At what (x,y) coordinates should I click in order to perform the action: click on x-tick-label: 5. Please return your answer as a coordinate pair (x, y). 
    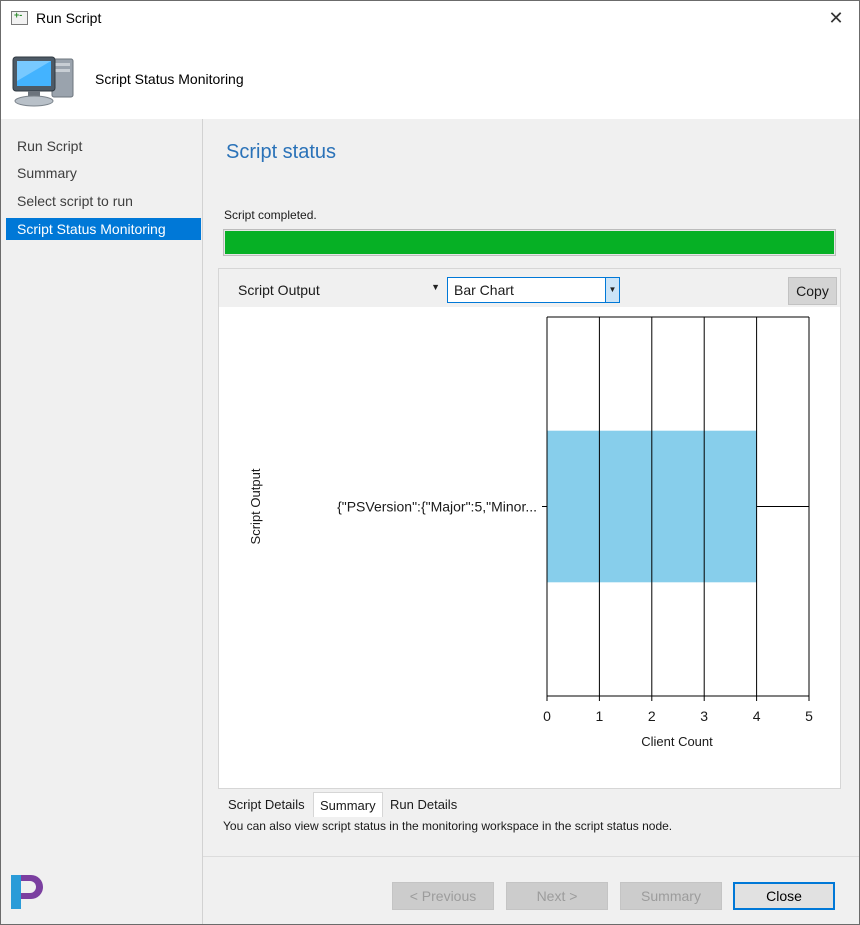
    Looking at the image, I should click on (809, 716).